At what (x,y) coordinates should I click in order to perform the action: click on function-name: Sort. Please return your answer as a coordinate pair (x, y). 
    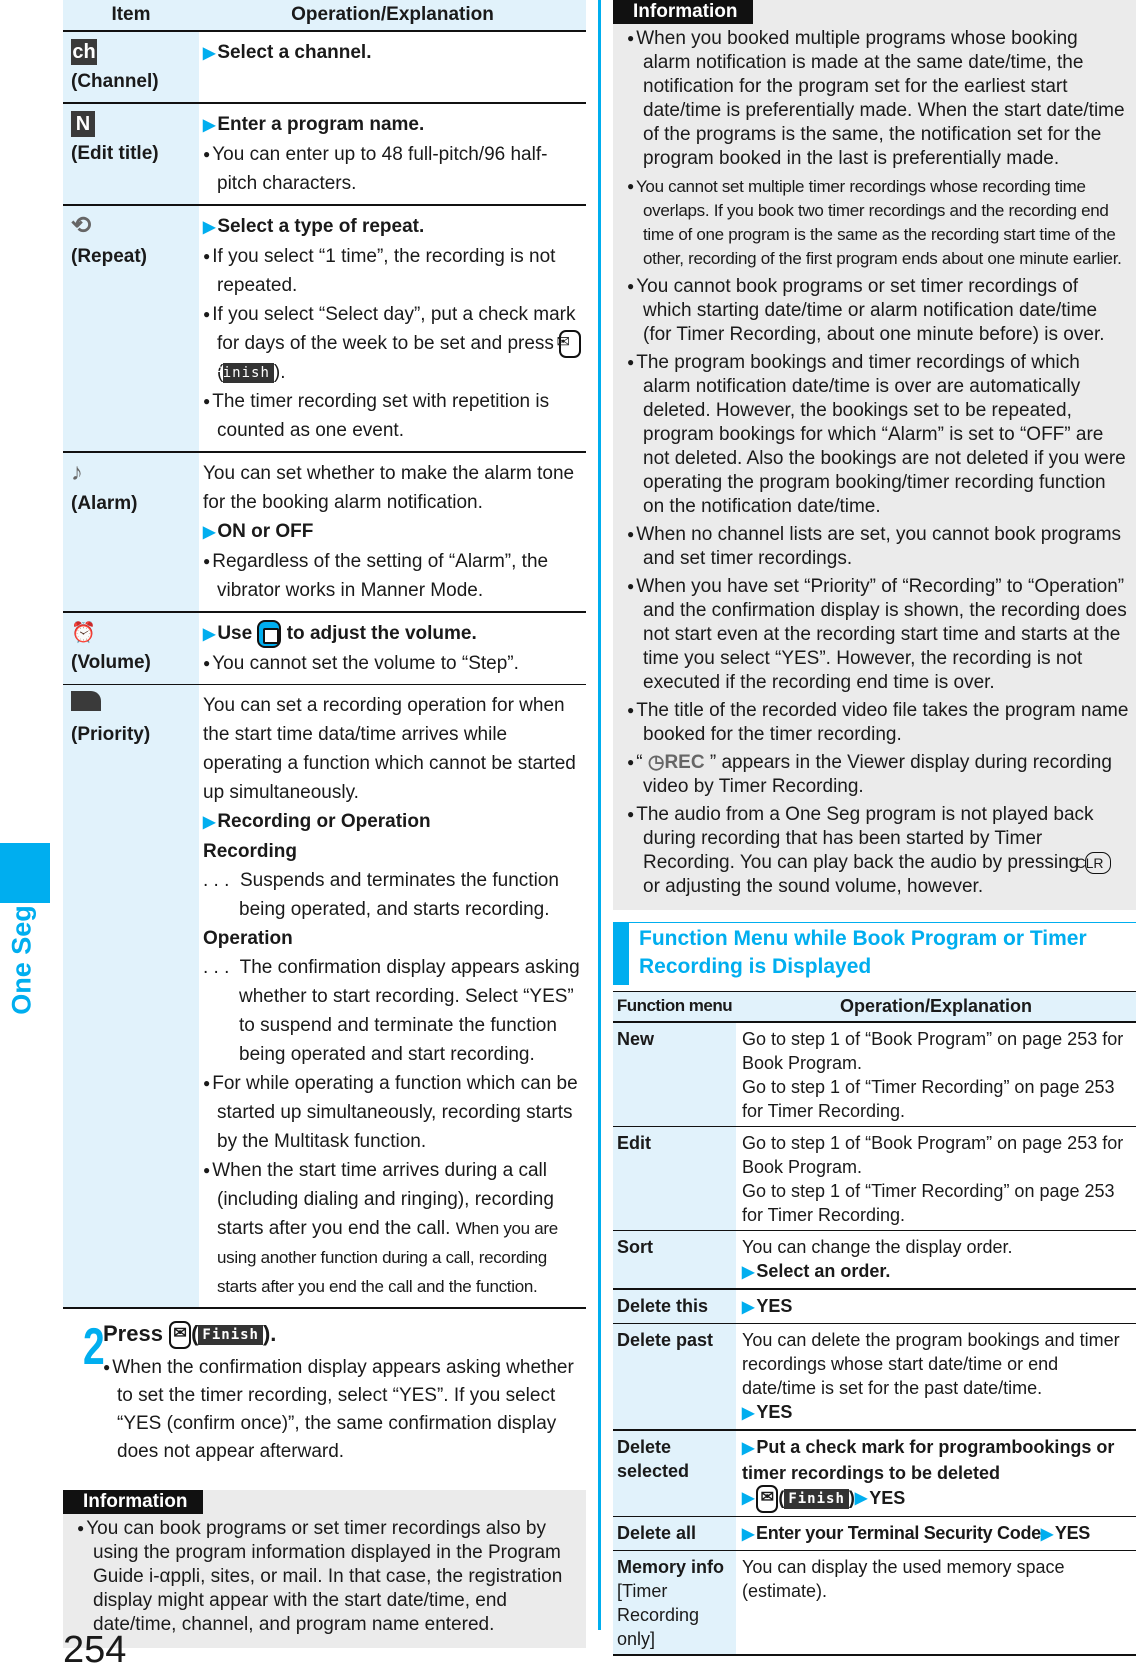
    Looking at the image, I should click on (674, 1260).